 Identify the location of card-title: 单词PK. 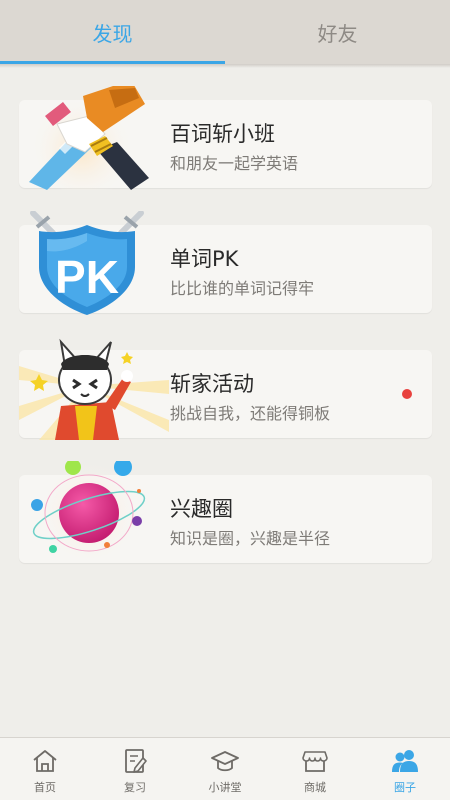
(204, 259).